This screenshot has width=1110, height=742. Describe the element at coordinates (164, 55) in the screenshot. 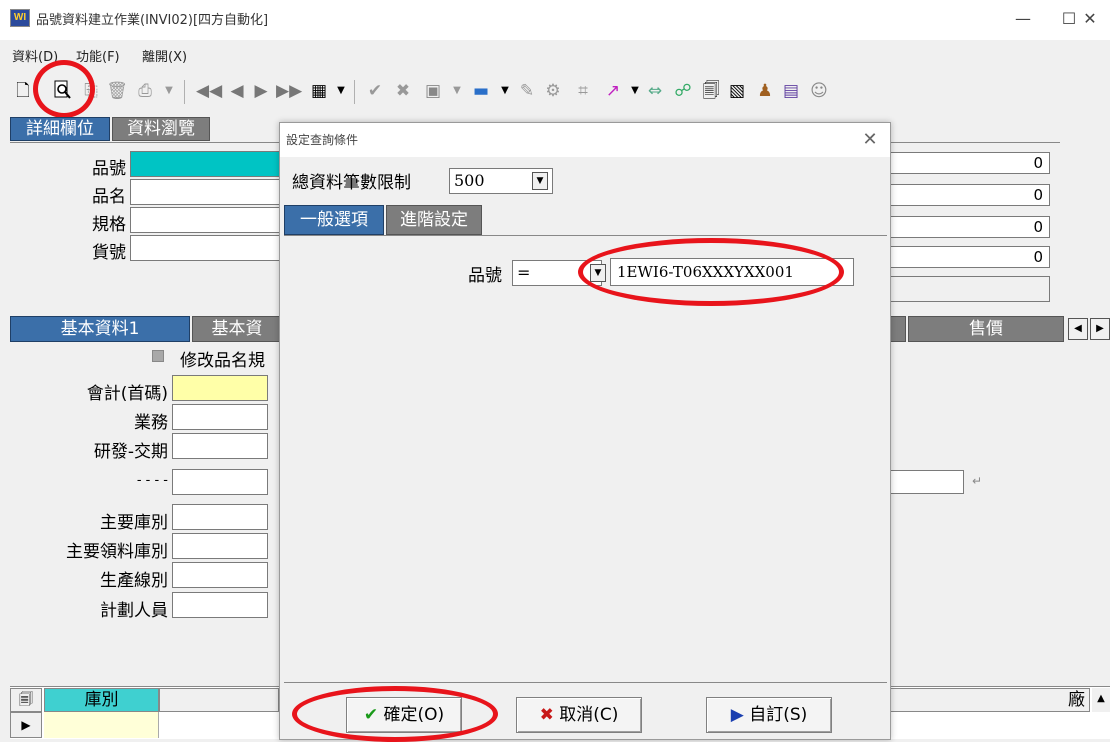

I see `menu-exit: 離開(X)` at that location.